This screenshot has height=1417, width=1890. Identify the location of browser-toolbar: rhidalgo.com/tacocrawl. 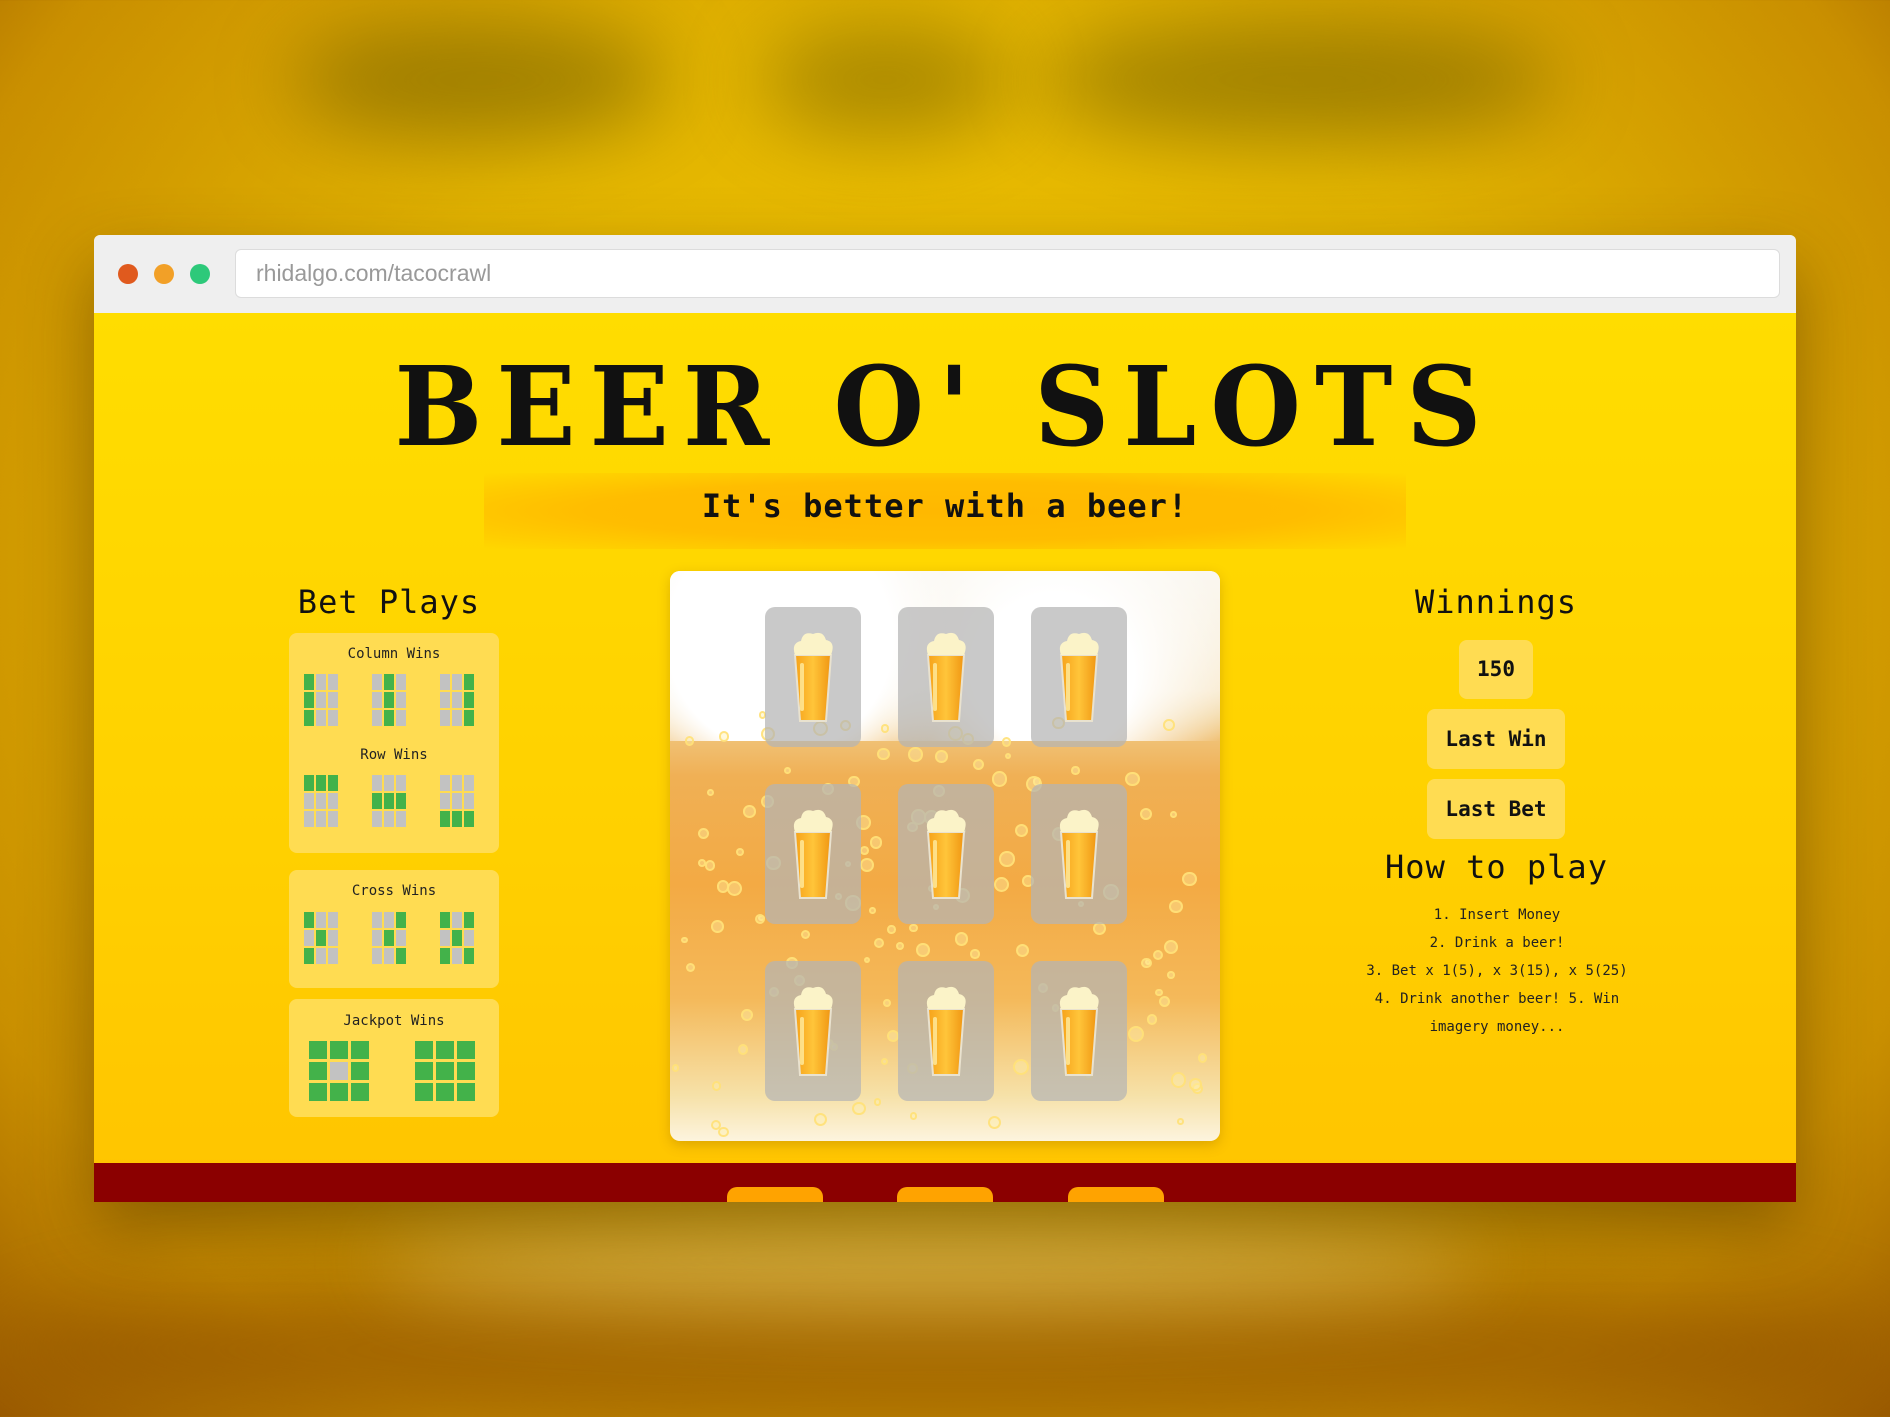
(945, 274).